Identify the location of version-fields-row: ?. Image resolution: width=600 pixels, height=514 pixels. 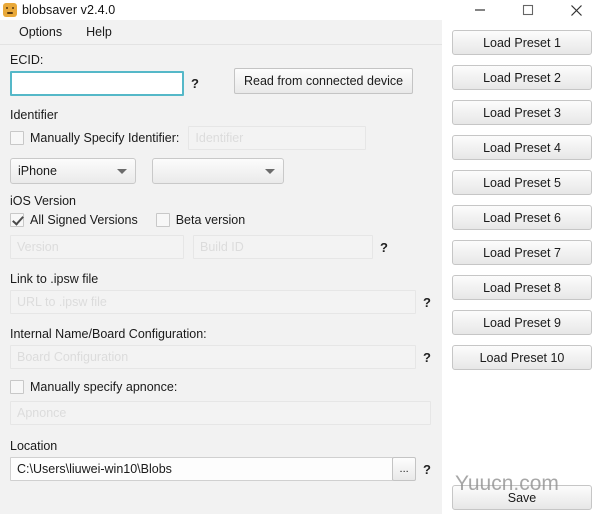
(221, 247).